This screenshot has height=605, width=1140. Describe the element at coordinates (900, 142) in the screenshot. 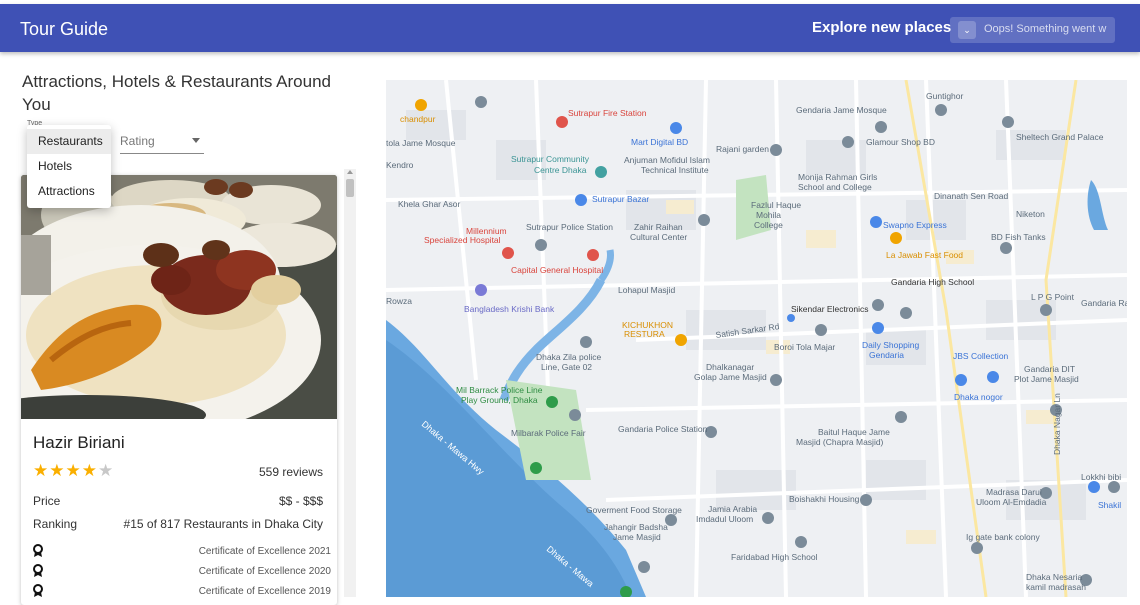

I see `svg-text: Glamour Shop BD` at that location.